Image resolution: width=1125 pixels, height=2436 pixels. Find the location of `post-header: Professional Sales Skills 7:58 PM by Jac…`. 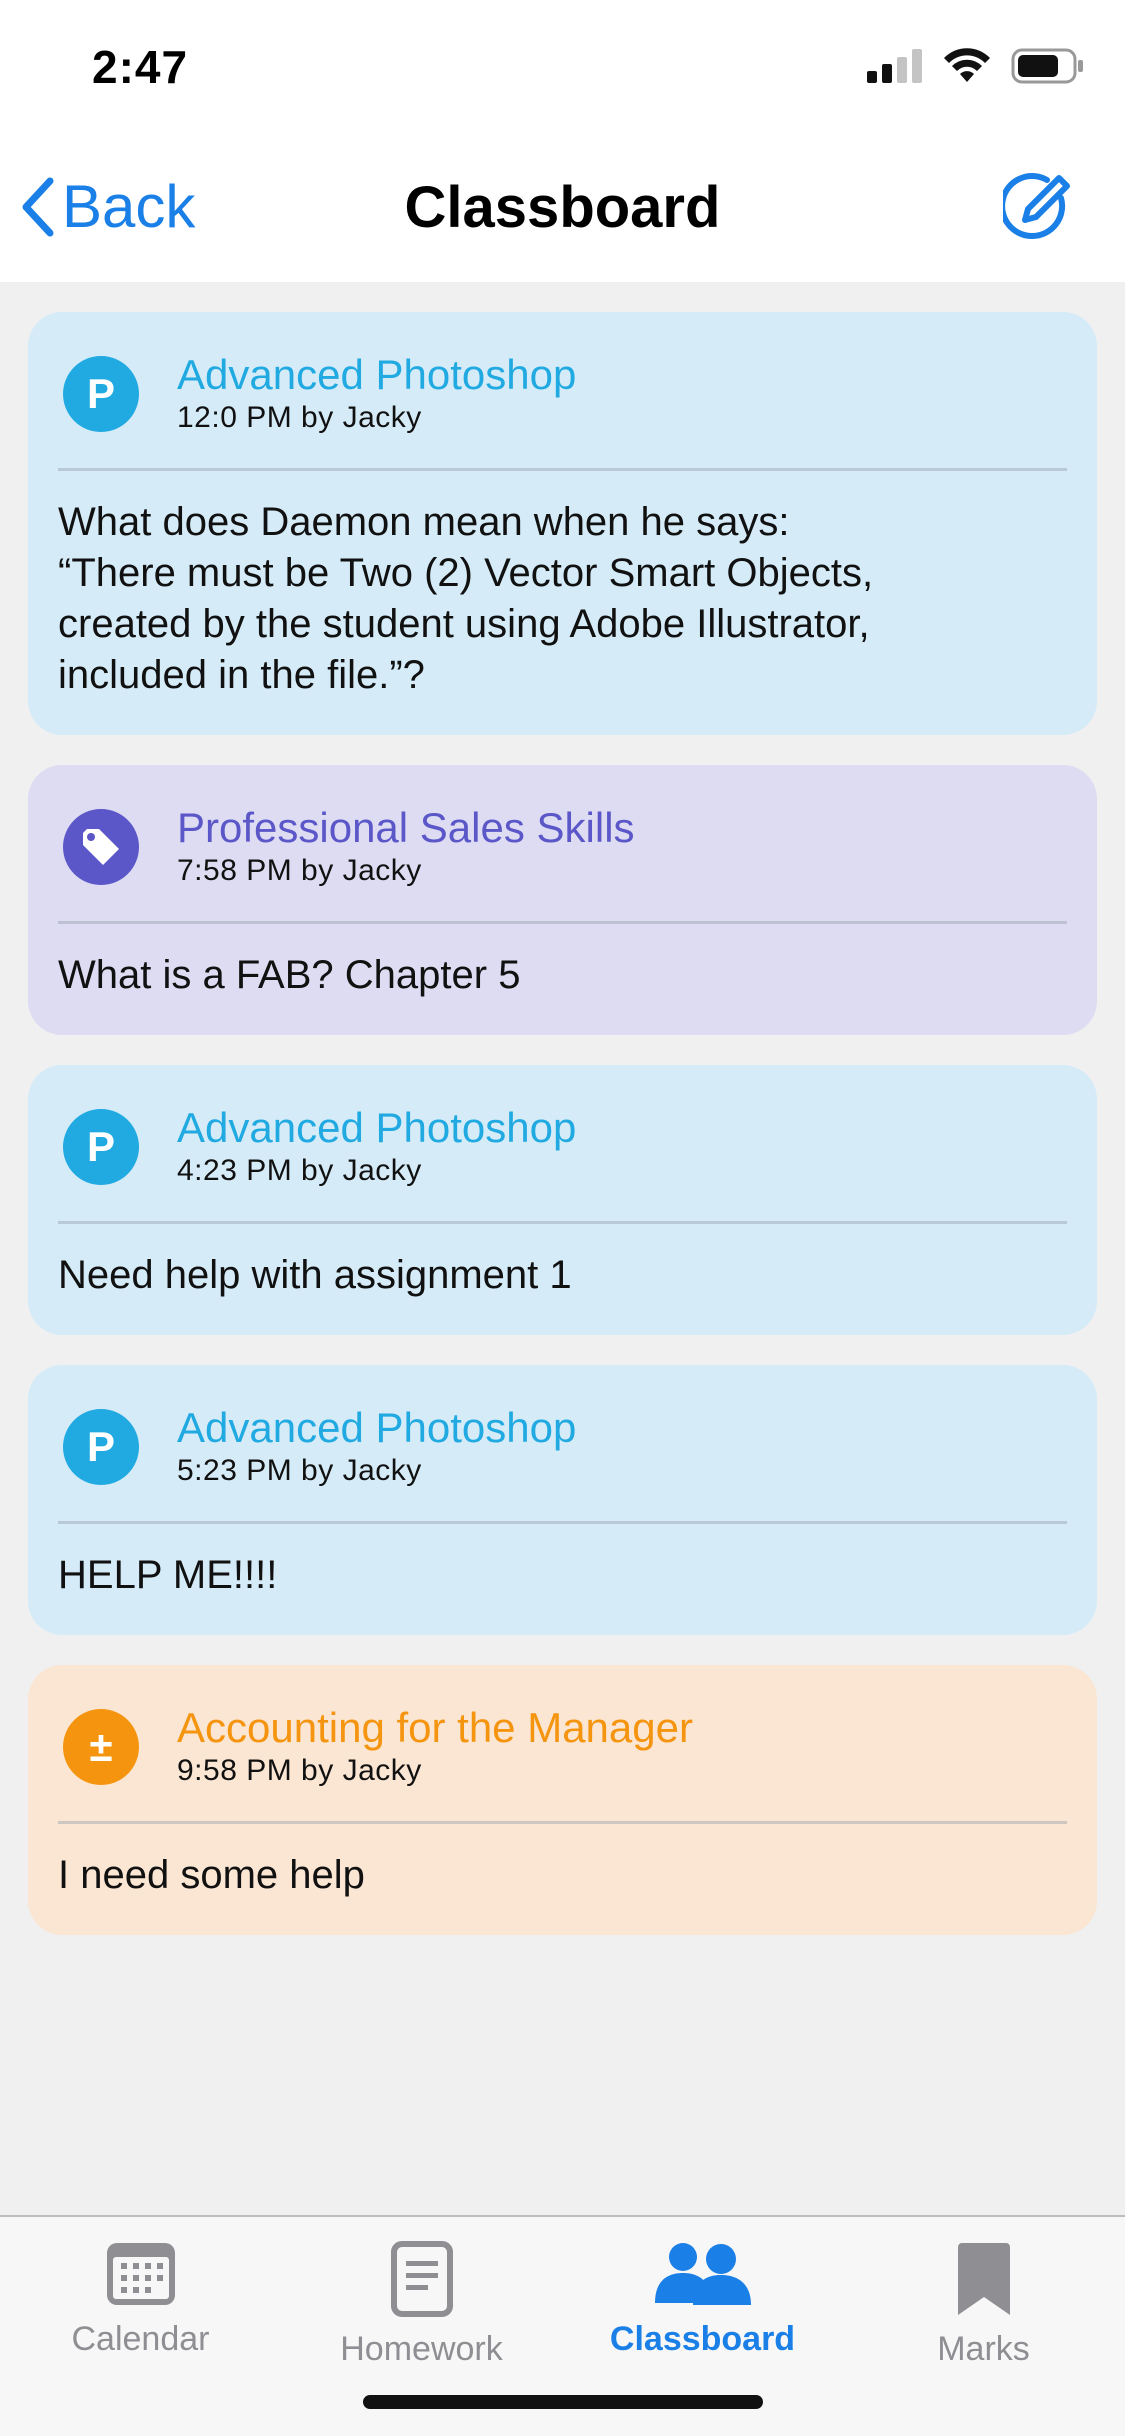

post-header: Professional Sales Skills 7:58 PM by Jac… is located at coordinates (562, 847).